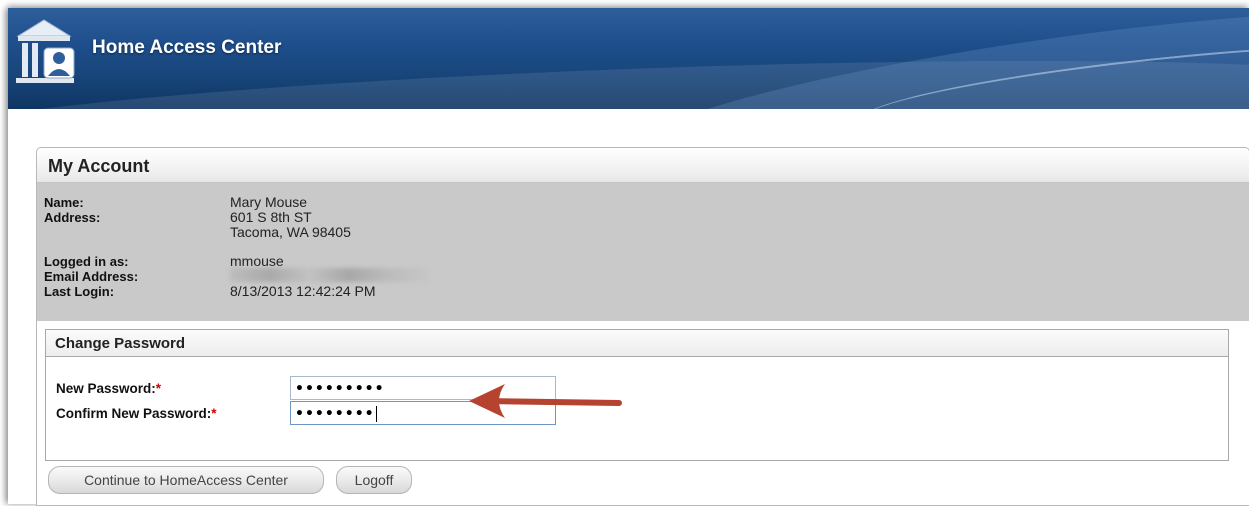 This screenshot has width=1249, height=506. What do you see at coordinates (86, 261) in the screenshot?
I see `logged-in-label: Logged in as:` at bounding box center [86, 261].